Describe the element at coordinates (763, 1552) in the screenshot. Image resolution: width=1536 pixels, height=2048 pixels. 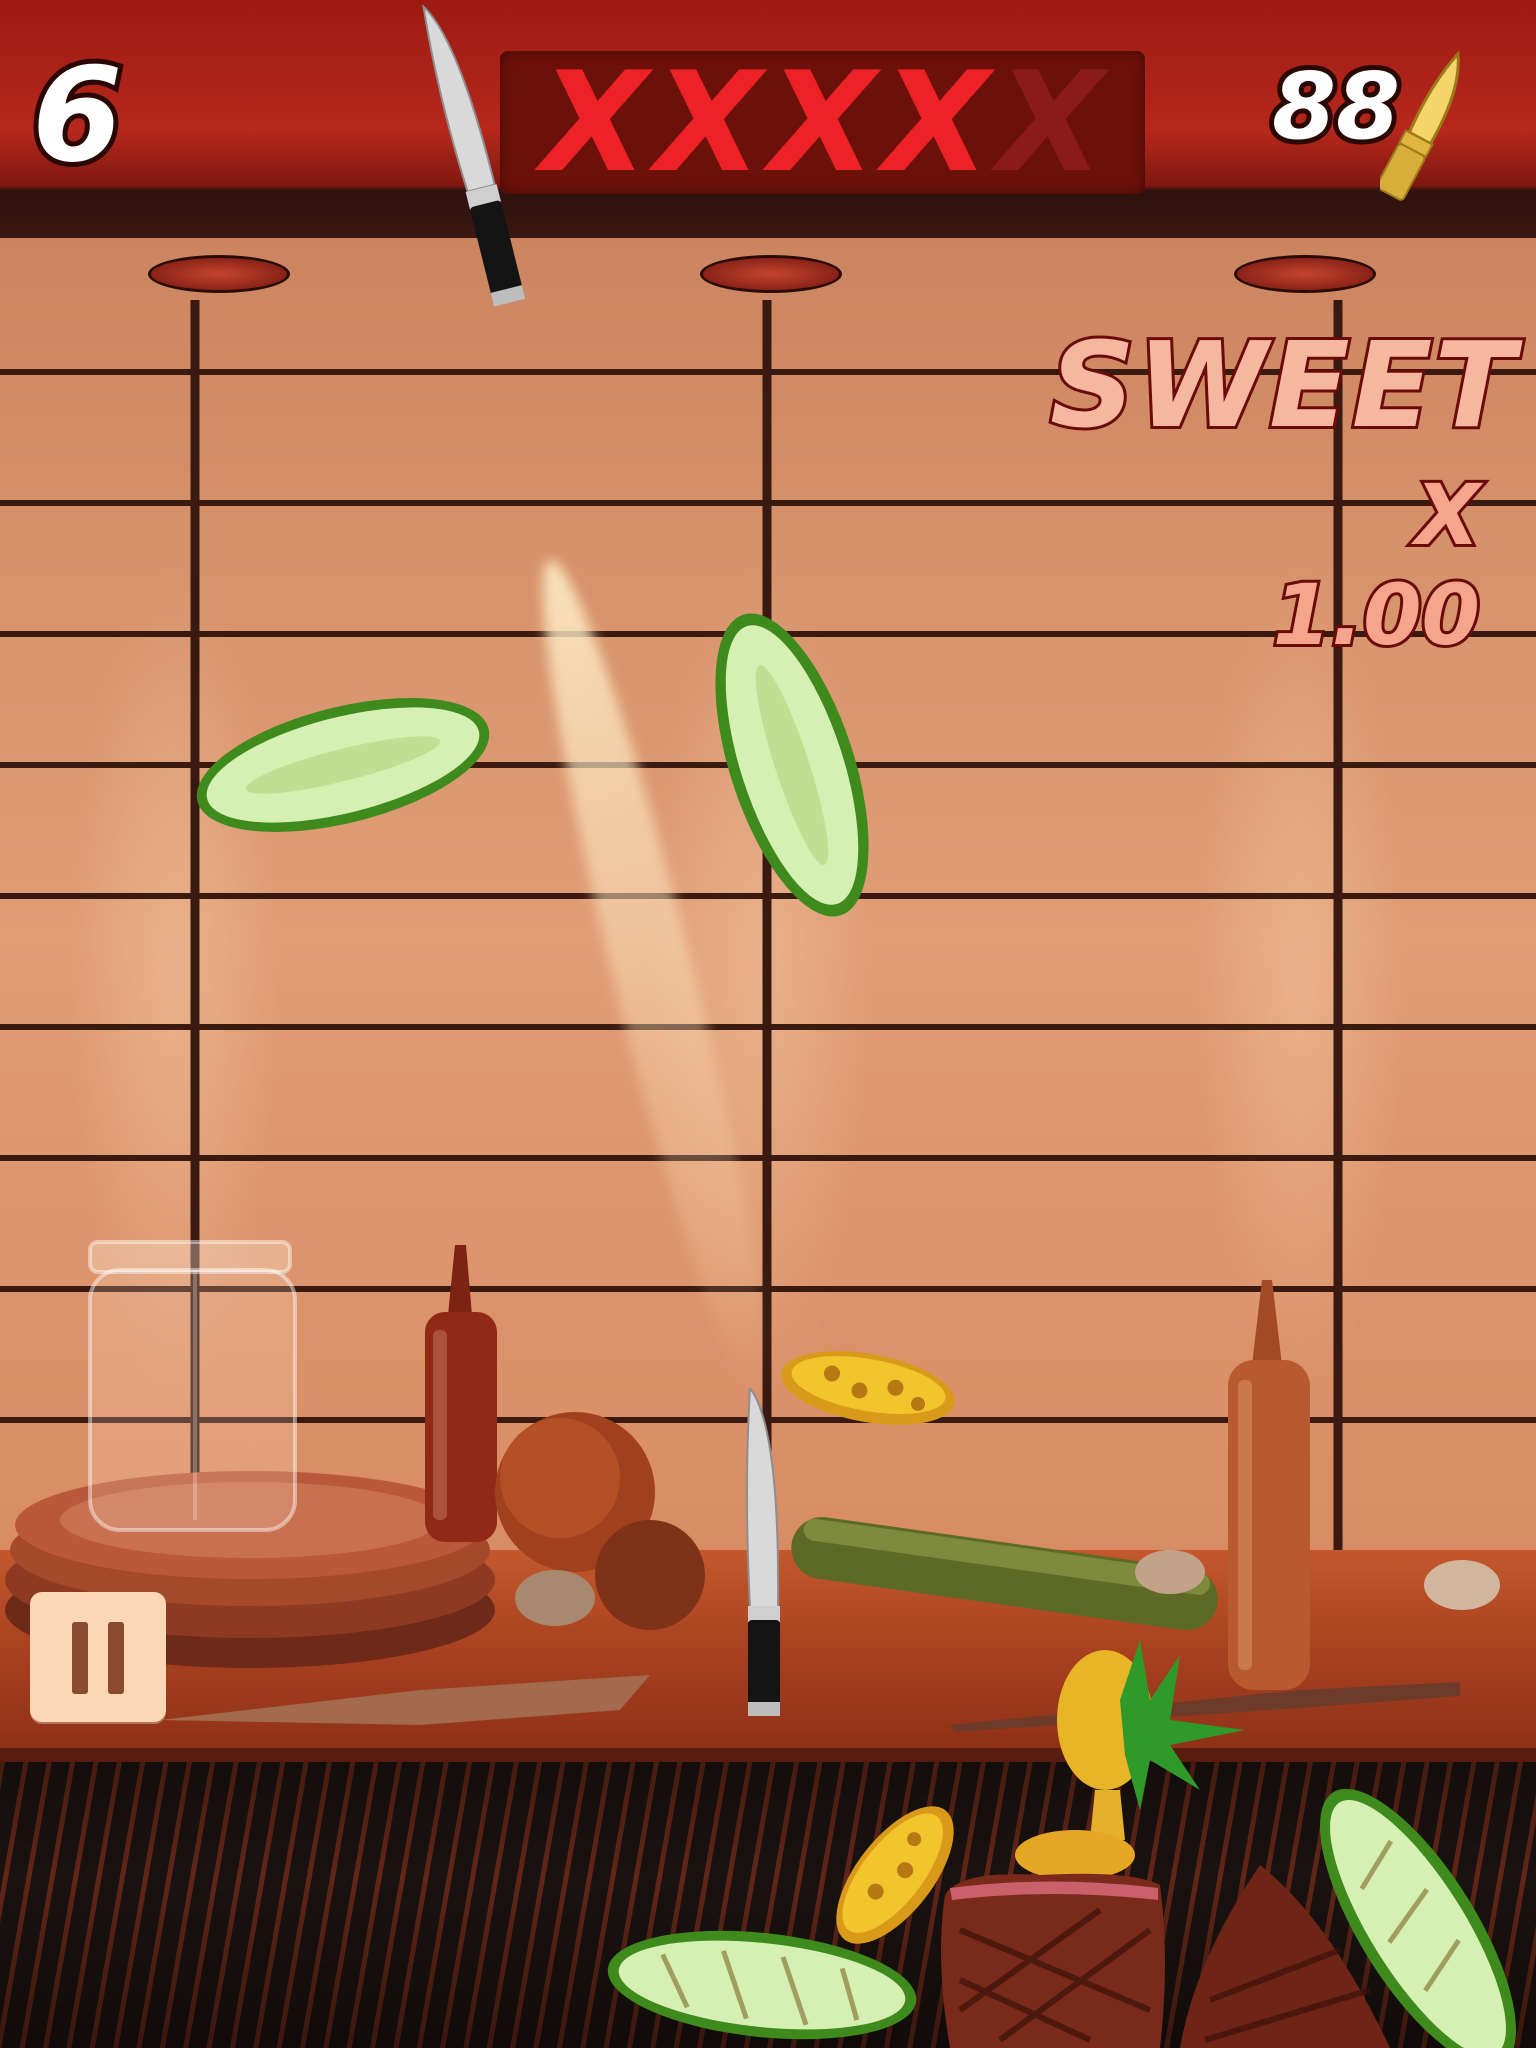
I see `throwing-knife-bottom` at that location.